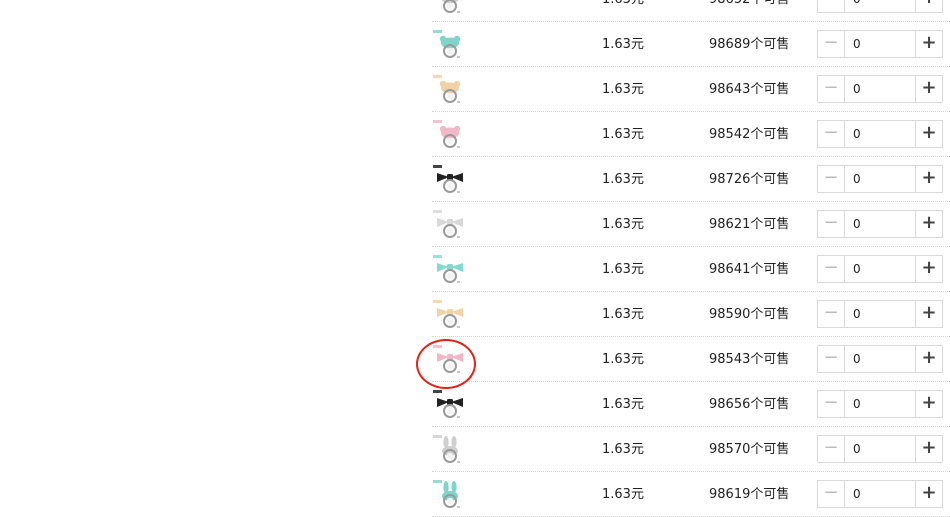  Describe the element at coordinates (749, 89) in the screenshot. I see `stock-available: 98643个可售` at that location.